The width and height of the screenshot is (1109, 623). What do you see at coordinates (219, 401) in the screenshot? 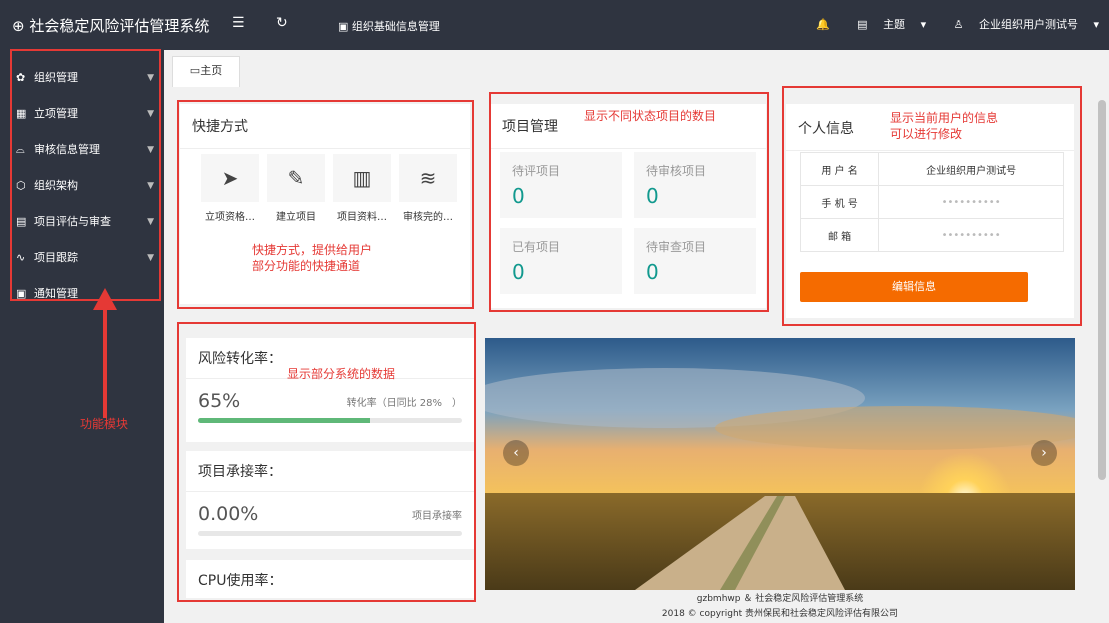
I see `metric-value: 65%` at bounding box center [219, 401].